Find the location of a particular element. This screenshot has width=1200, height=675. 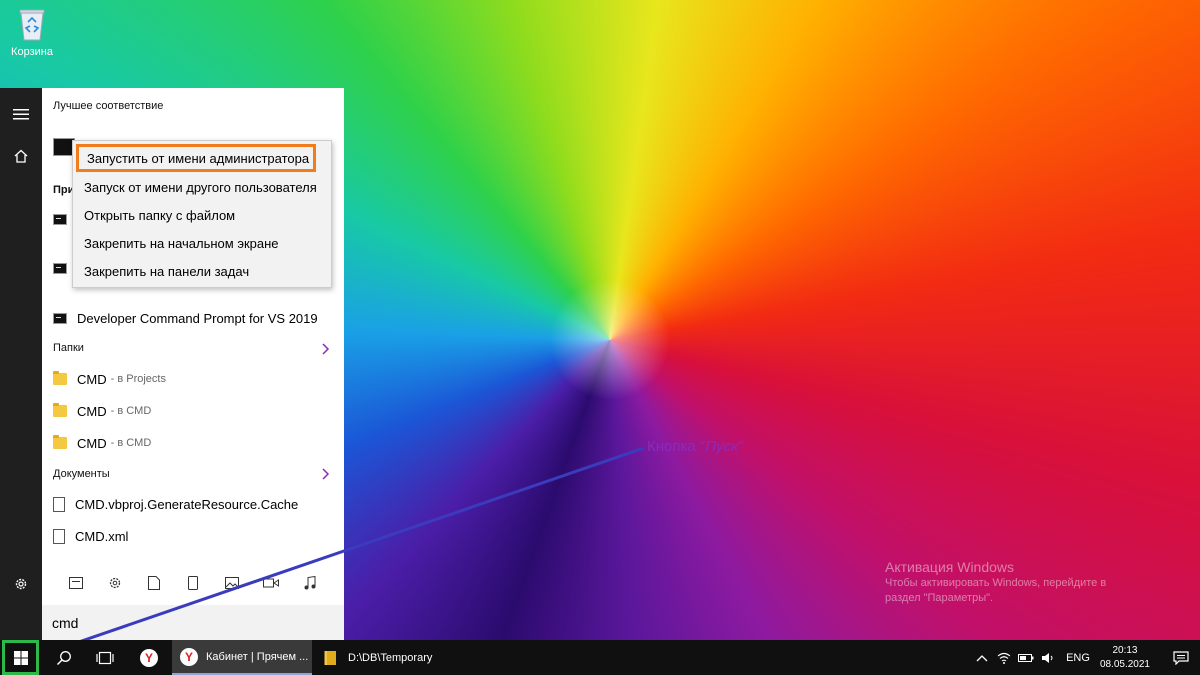

battery-button is located at coordinates (1026, 657).